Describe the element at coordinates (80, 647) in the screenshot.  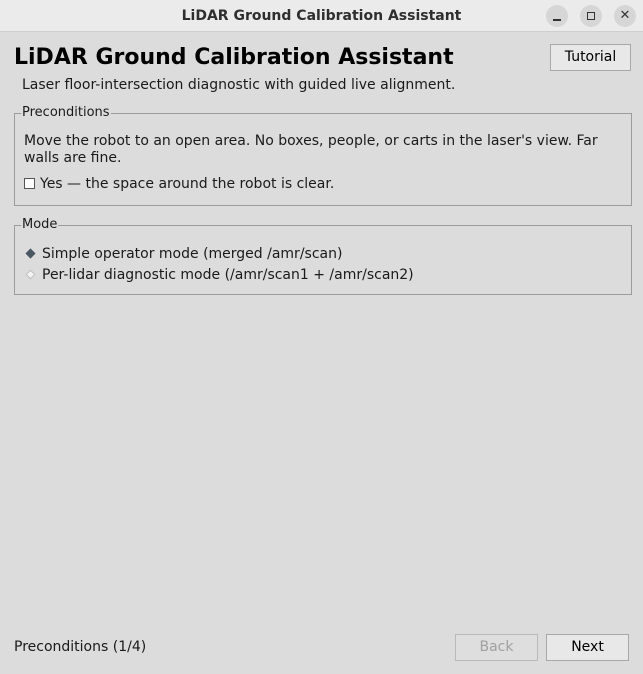
I see `step-status: Preconditions (1/4)` at that location.